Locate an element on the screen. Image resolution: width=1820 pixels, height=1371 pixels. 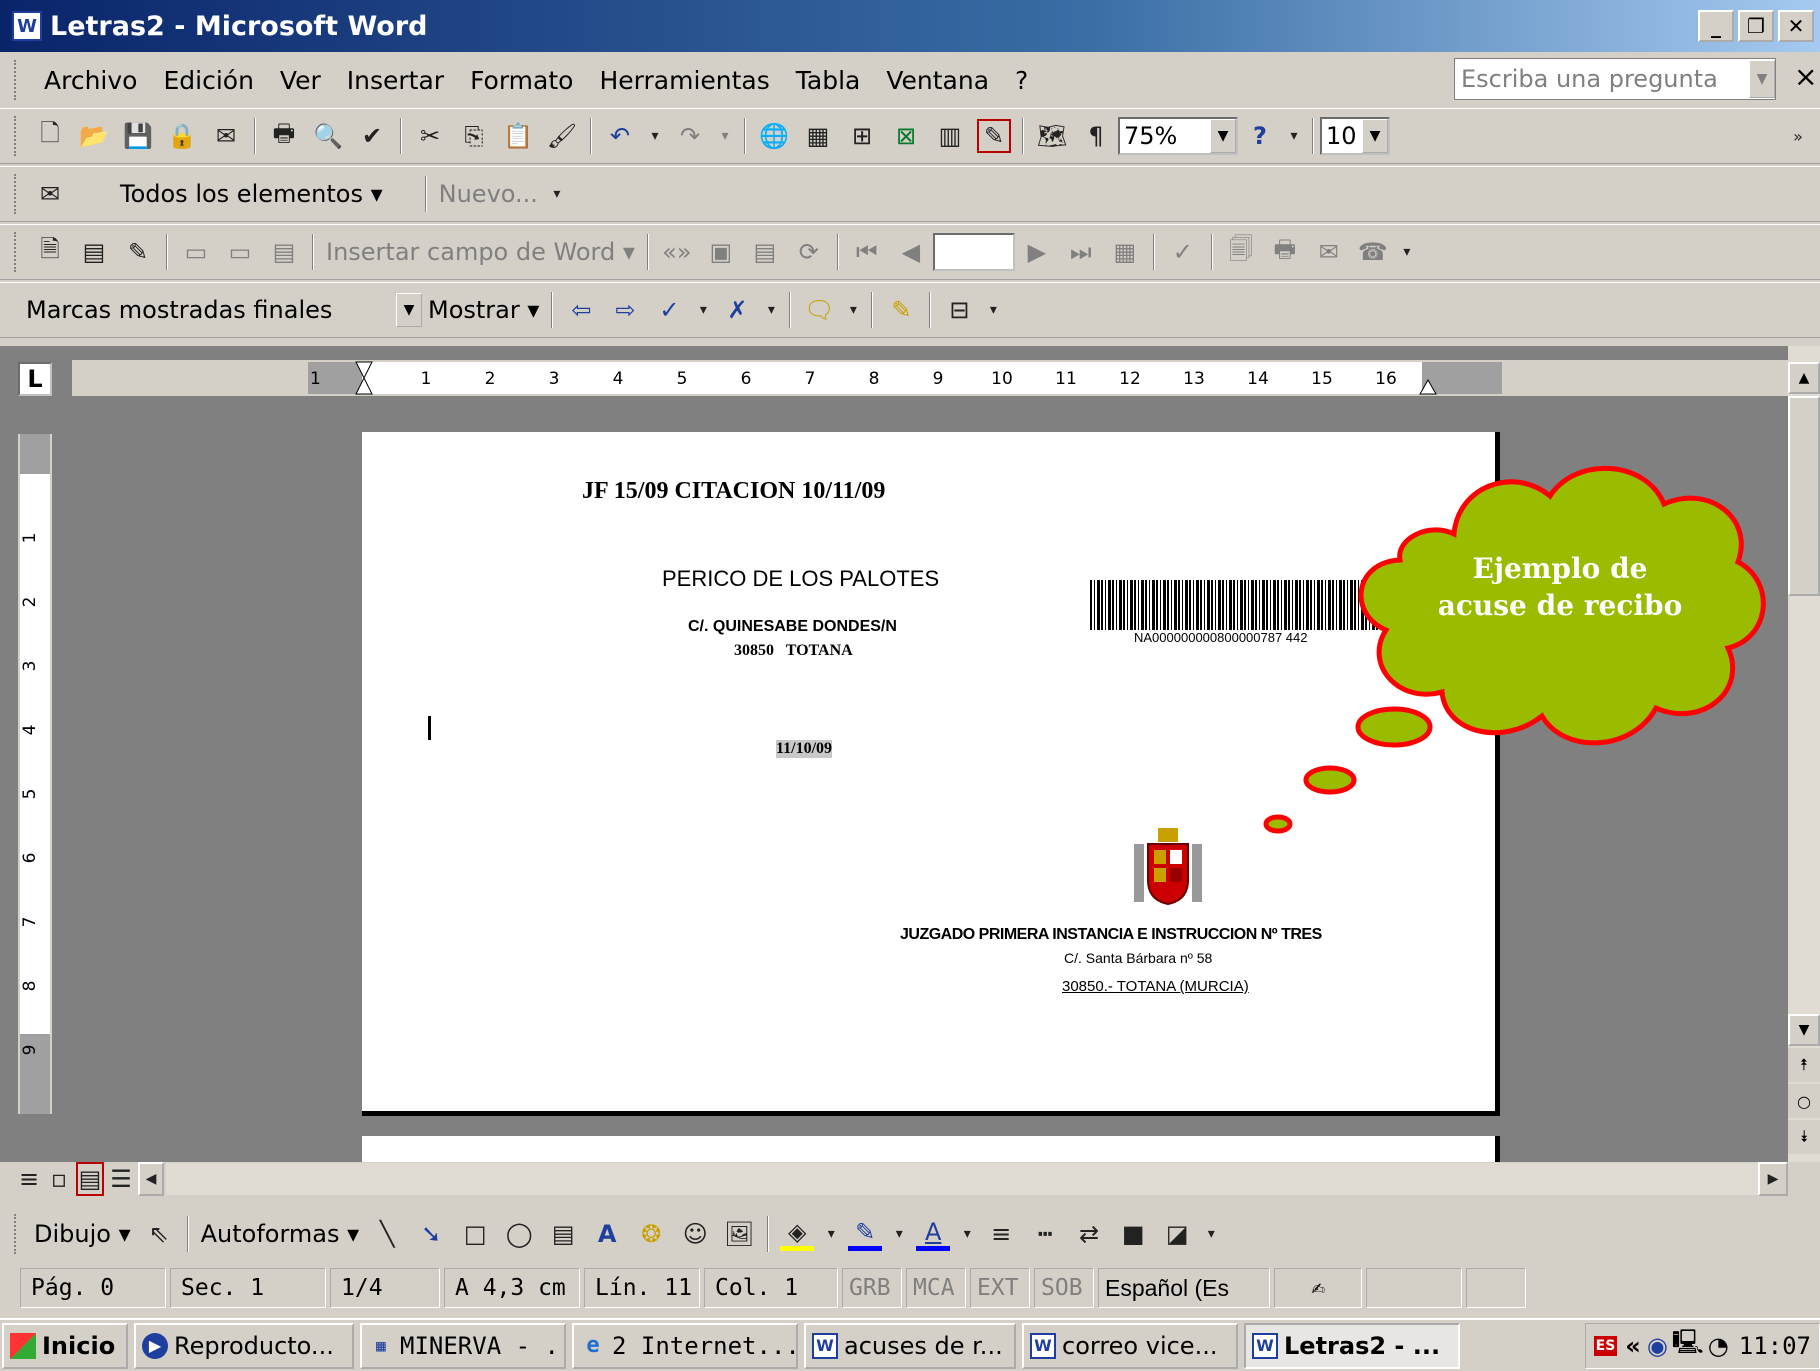
status-section: Sec. 1 is located at coordinates (248, 1288).